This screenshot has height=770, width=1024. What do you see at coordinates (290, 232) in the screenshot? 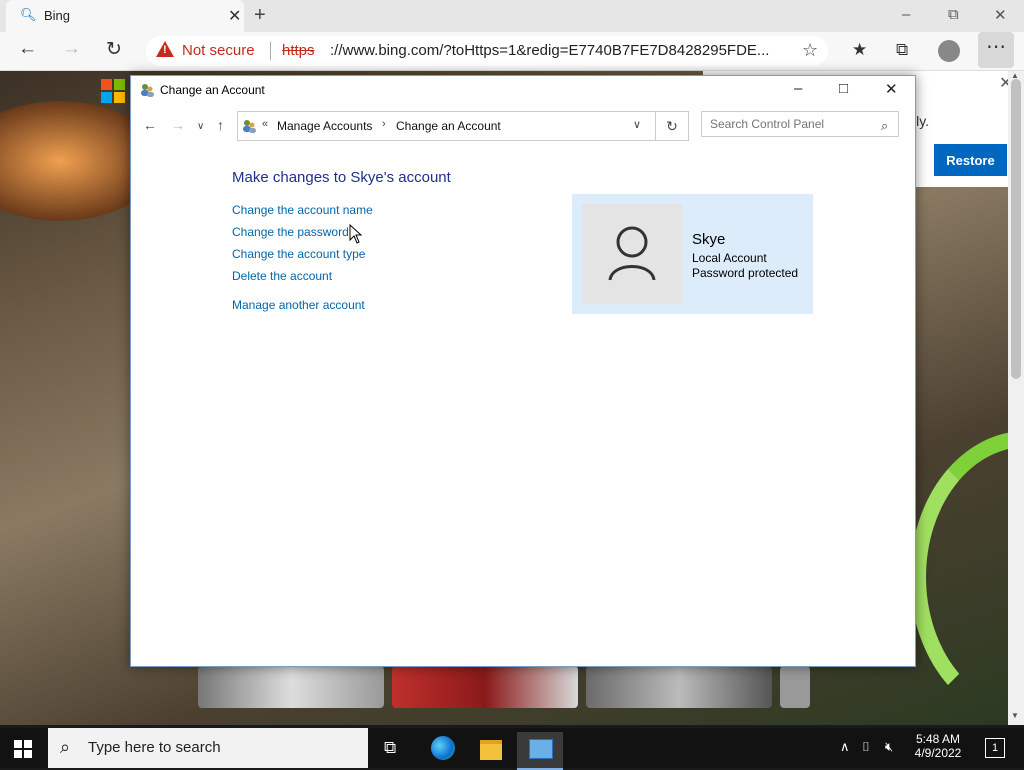
I see `change-password-link: Change the password` at bounding box center [290, 232].